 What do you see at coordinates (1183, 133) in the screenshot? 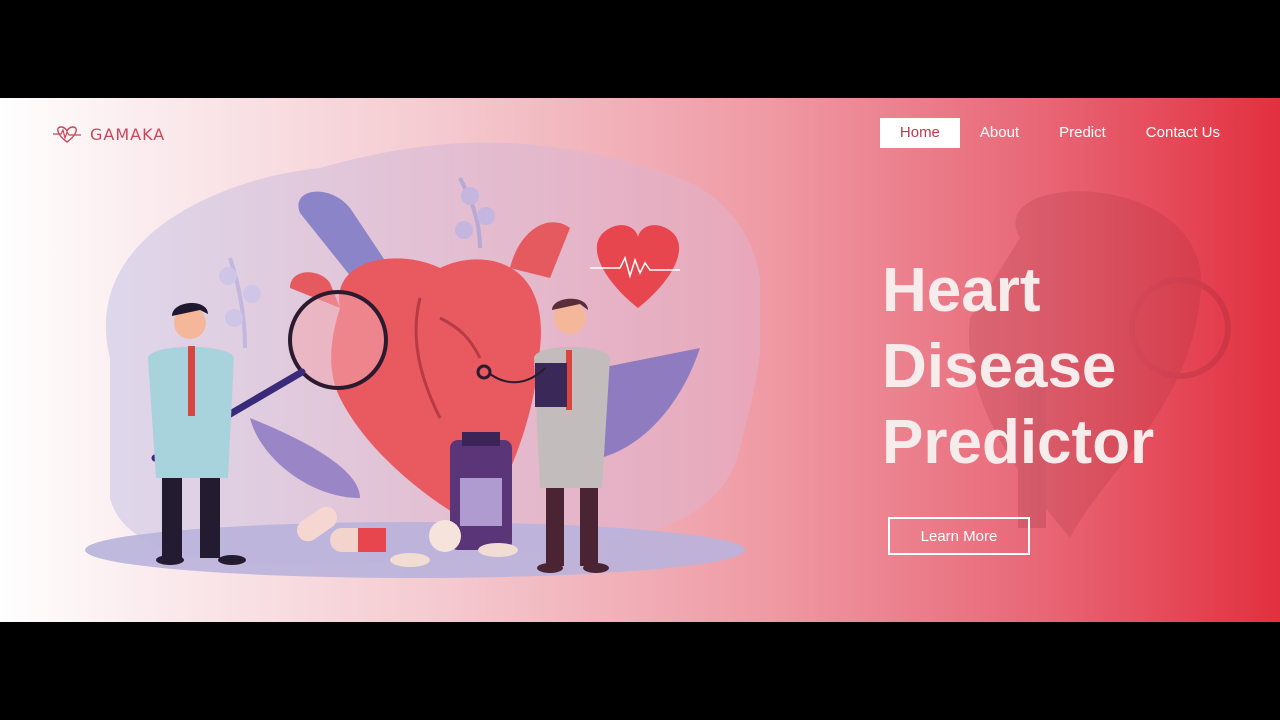
I see `nav-contact-us: Contact Us` at bounding box center [1183, 133].